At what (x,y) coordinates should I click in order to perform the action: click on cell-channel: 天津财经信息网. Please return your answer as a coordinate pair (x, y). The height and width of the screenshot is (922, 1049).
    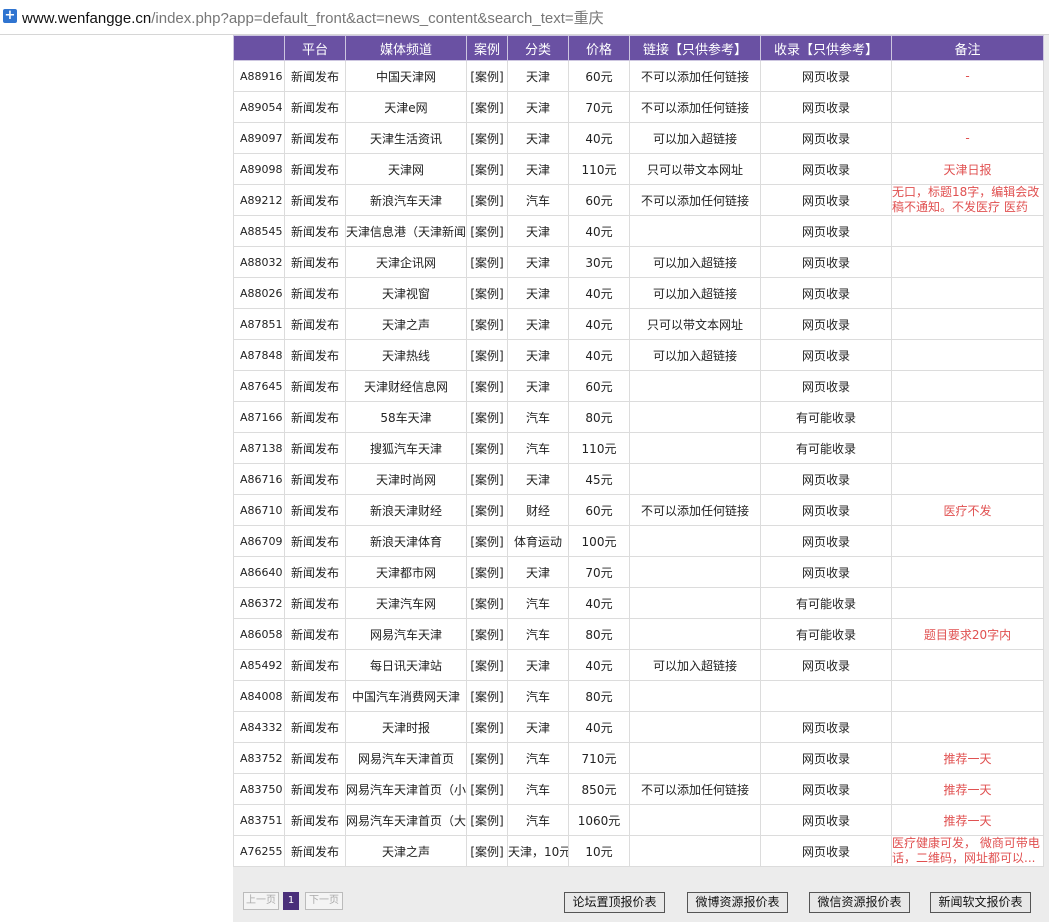
    Looking at the image, I should click on (406, 386).